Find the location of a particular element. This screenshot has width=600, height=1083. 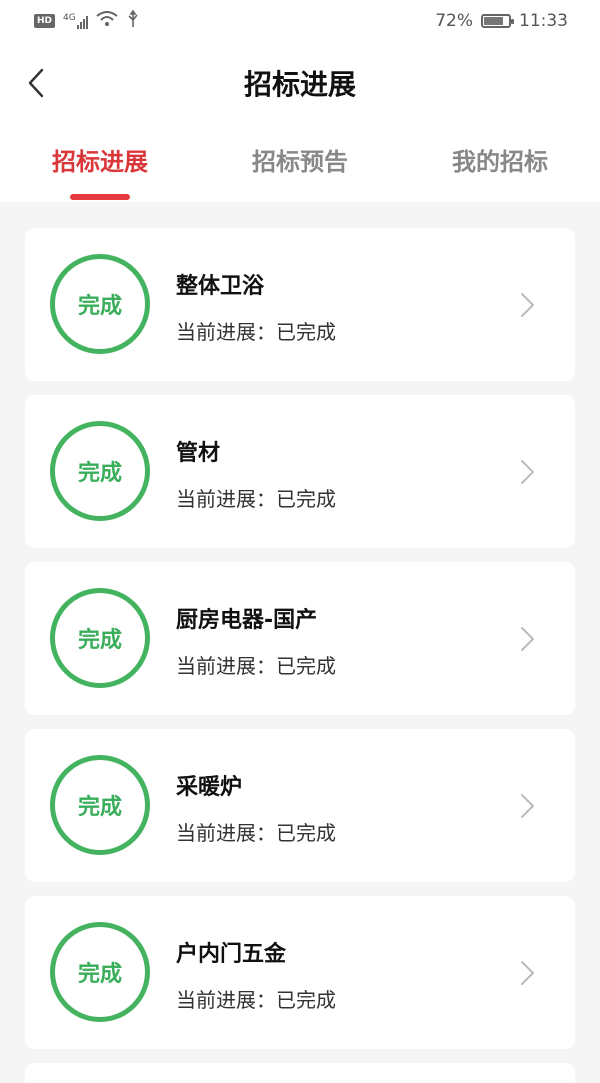

status-right: 72% 11:33 is located at coordinates (501, 21).